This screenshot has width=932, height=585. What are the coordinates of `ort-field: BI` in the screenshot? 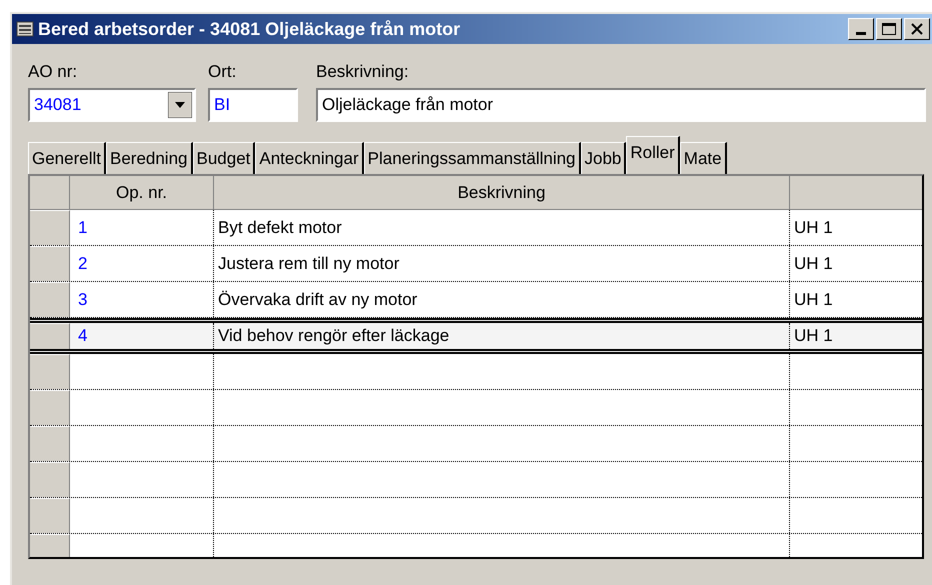 It's located at (253, 105).